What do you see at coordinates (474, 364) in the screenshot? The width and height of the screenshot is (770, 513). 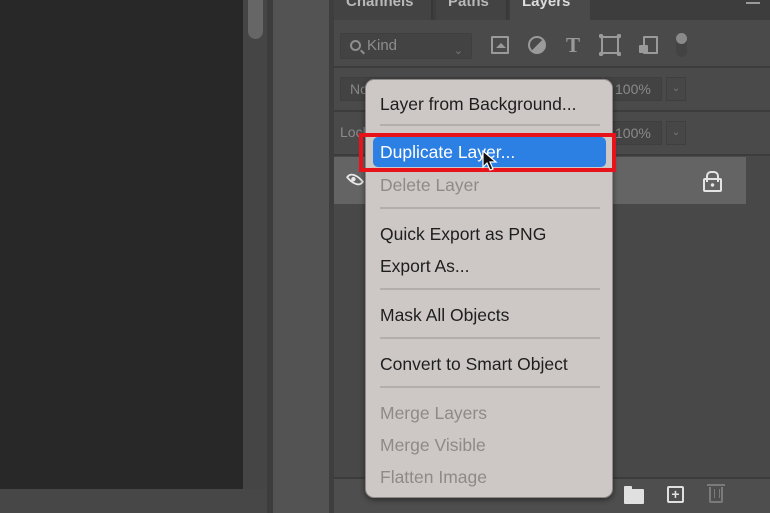 I see `menu-item-convert-smart-object: Convert to Smart Object` at bounding box center [474, 364].